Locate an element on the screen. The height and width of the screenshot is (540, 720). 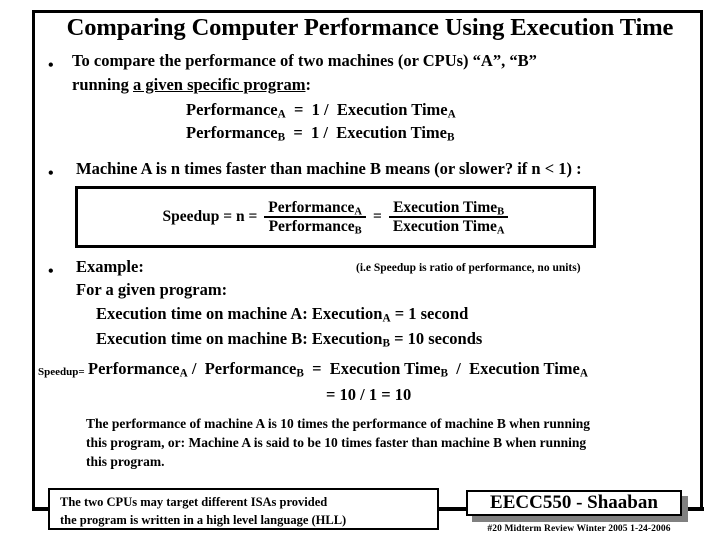
speedup-frac2-den-subscript: A is located at coordinates (500, 231).